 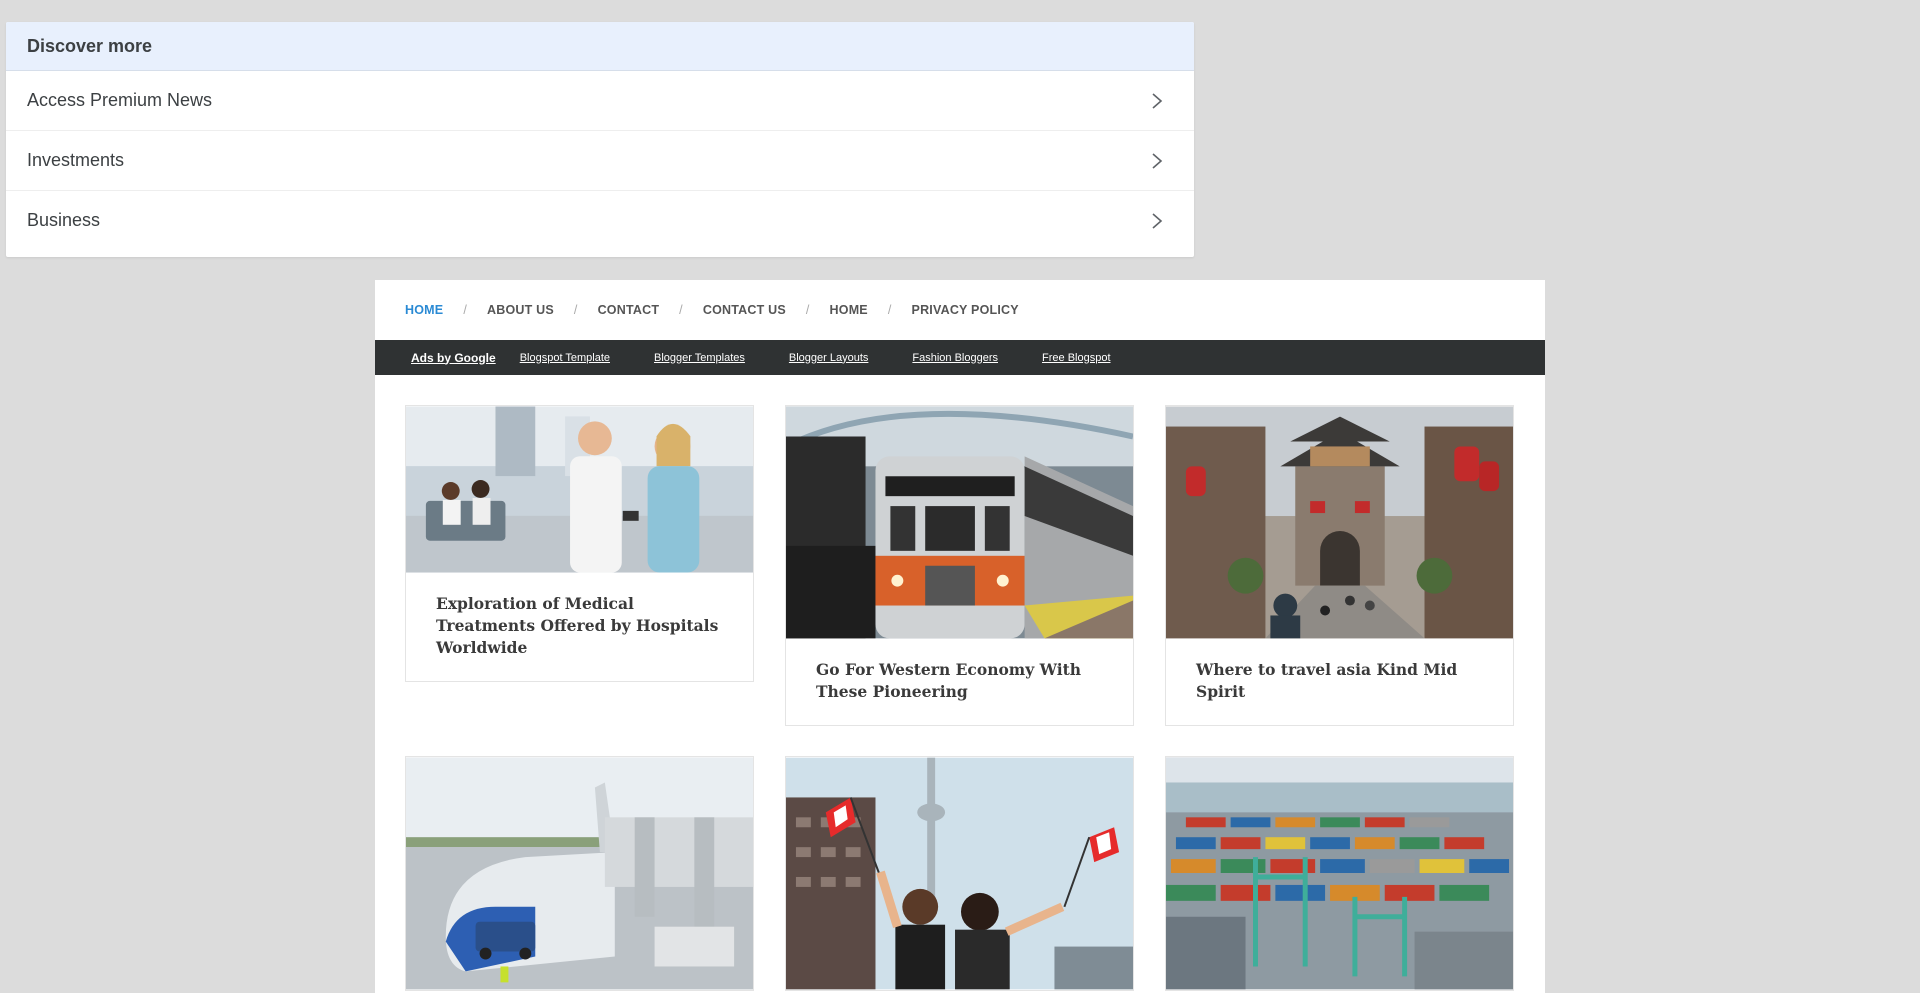 I want to click on ad-link-blogger-layouts: Blogger Layouts, so click(x=829, y=358).